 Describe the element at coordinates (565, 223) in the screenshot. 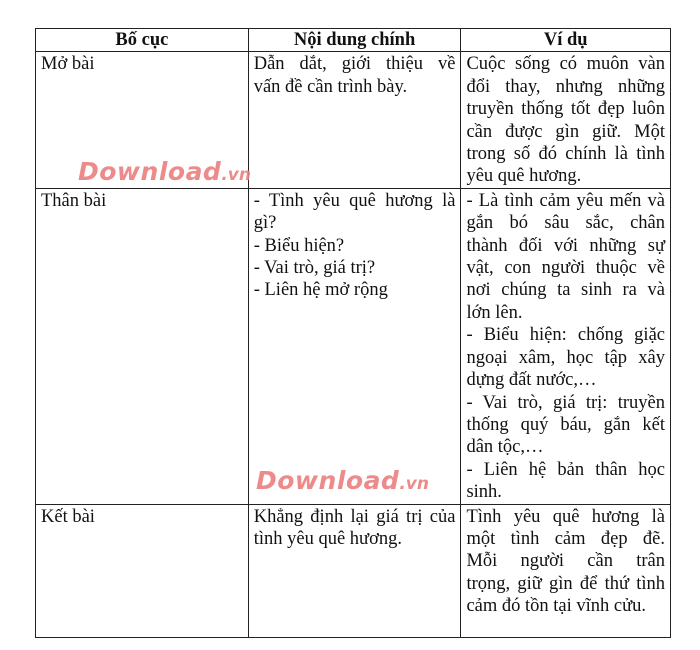

I see `example-line: gắn bó sâu sắc, chân` at that location.